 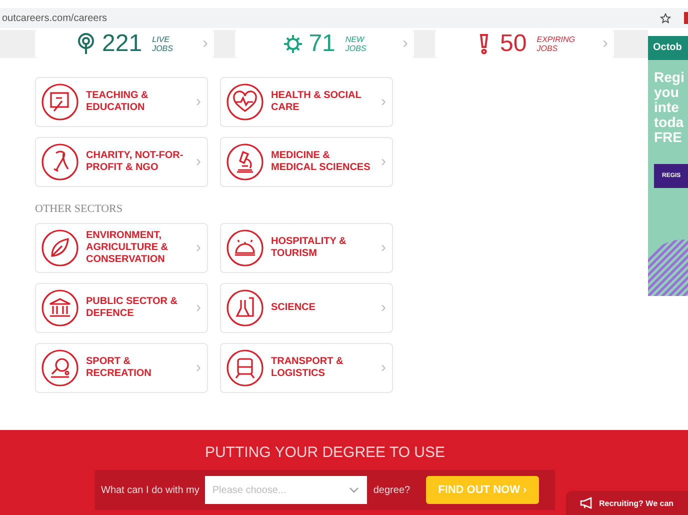 What do you see at coordinates (325, 453) in the screenshot?
I see `band-heading: PUTTING YOUR DEGREE TO USE` at bounding box center [325, 453].